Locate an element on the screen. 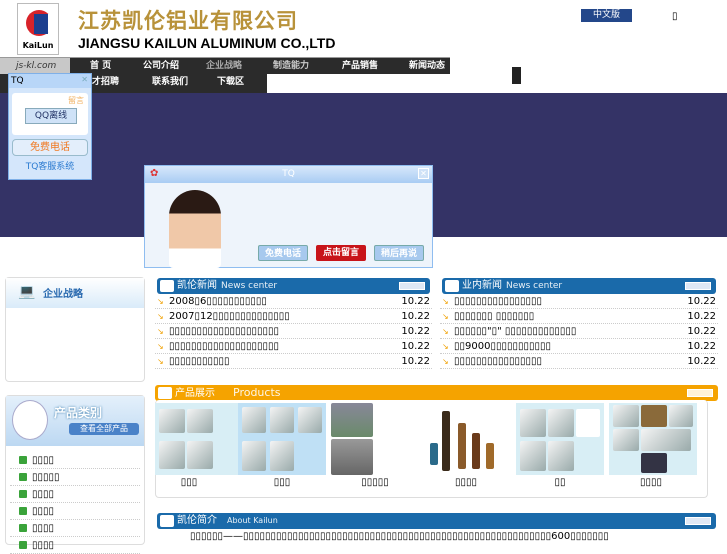  product-label: ▯▯ is located at coordinates (560, 482).